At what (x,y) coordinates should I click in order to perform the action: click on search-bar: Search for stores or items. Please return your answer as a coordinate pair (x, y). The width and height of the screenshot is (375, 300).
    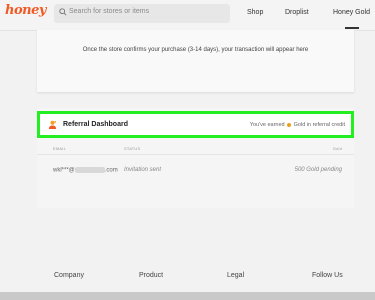
    Looking at the image, I should click on (142, 13).